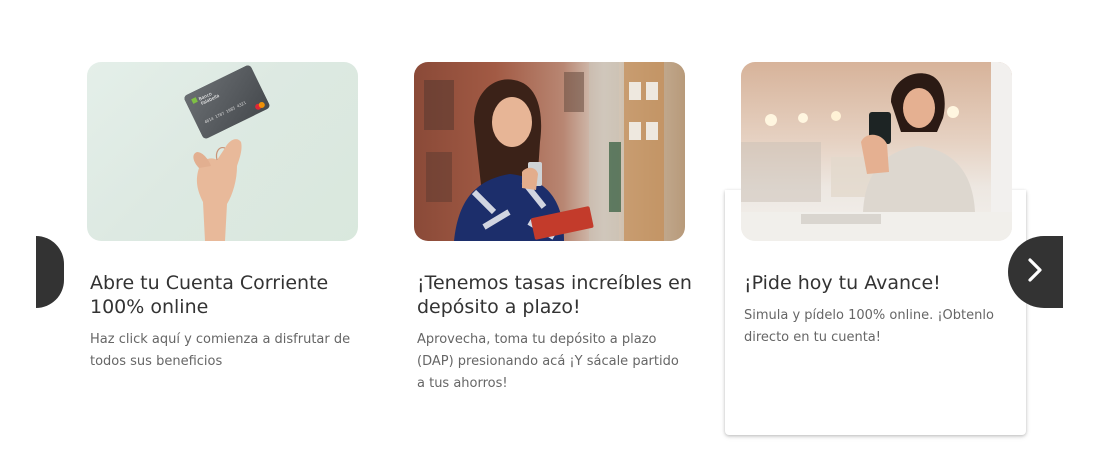 Image resolution: width=1113 pixels, height=453 pixels. Describe the element at coordinates (842, 283) in the screenshot. I see `card-title: ¡Pide hoy tu Avance!` at that location.